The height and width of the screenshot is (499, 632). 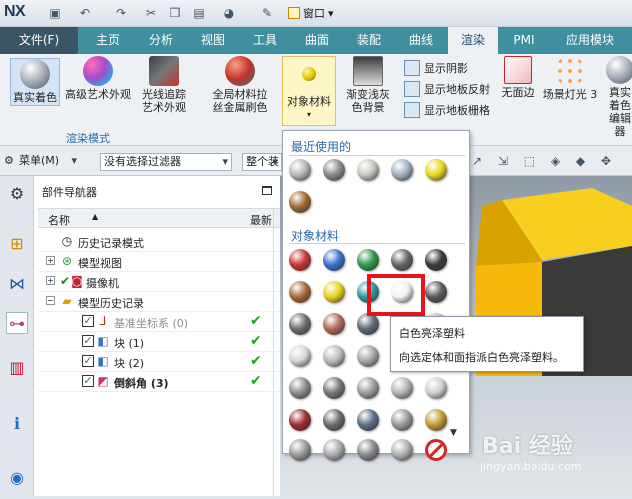 What do you see at coordinates (9, 160) in the screenshot?
I see `gear-icon: ⚙` at bounding box center [9, 160].